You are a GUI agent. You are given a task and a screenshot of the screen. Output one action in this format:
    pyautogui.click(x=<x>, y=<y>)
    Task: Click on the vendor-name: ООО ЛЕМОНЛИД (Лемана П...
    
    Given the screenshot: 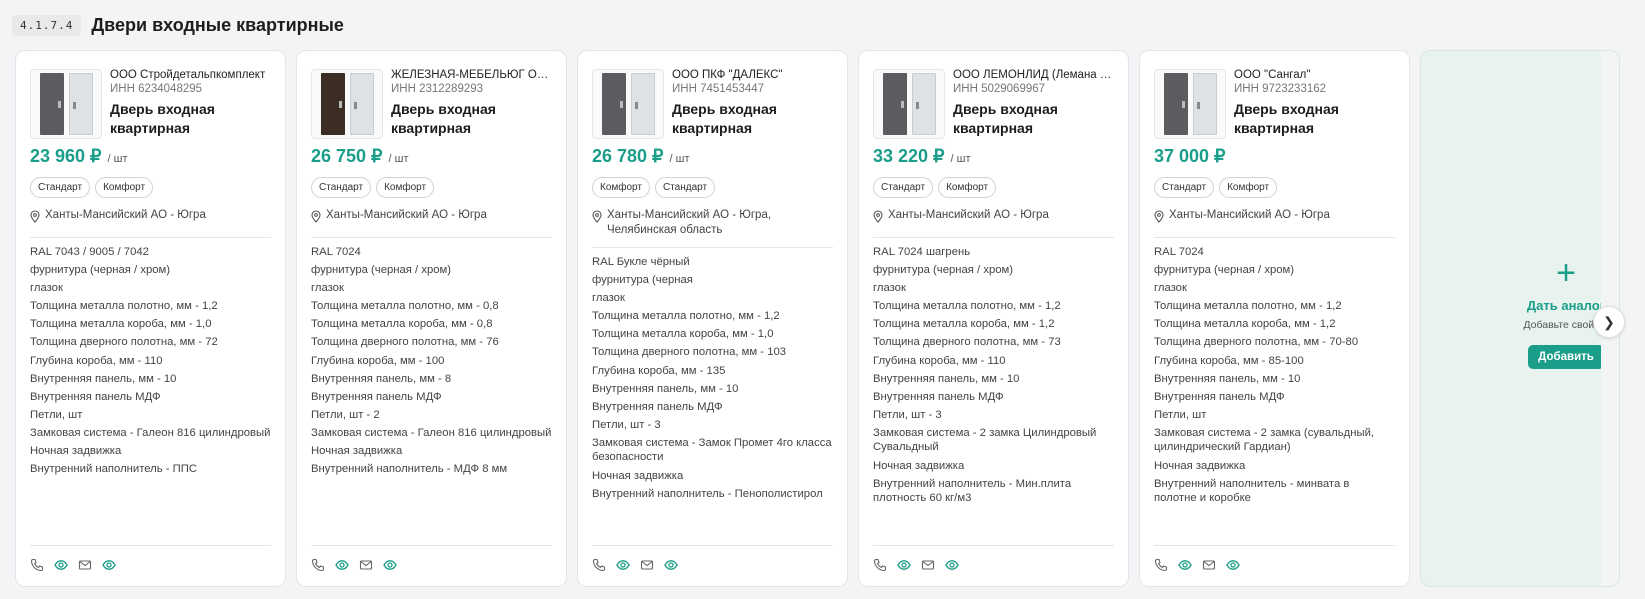 What is the action you would take?
    pyautogui.click(x=1033, y=75)
    